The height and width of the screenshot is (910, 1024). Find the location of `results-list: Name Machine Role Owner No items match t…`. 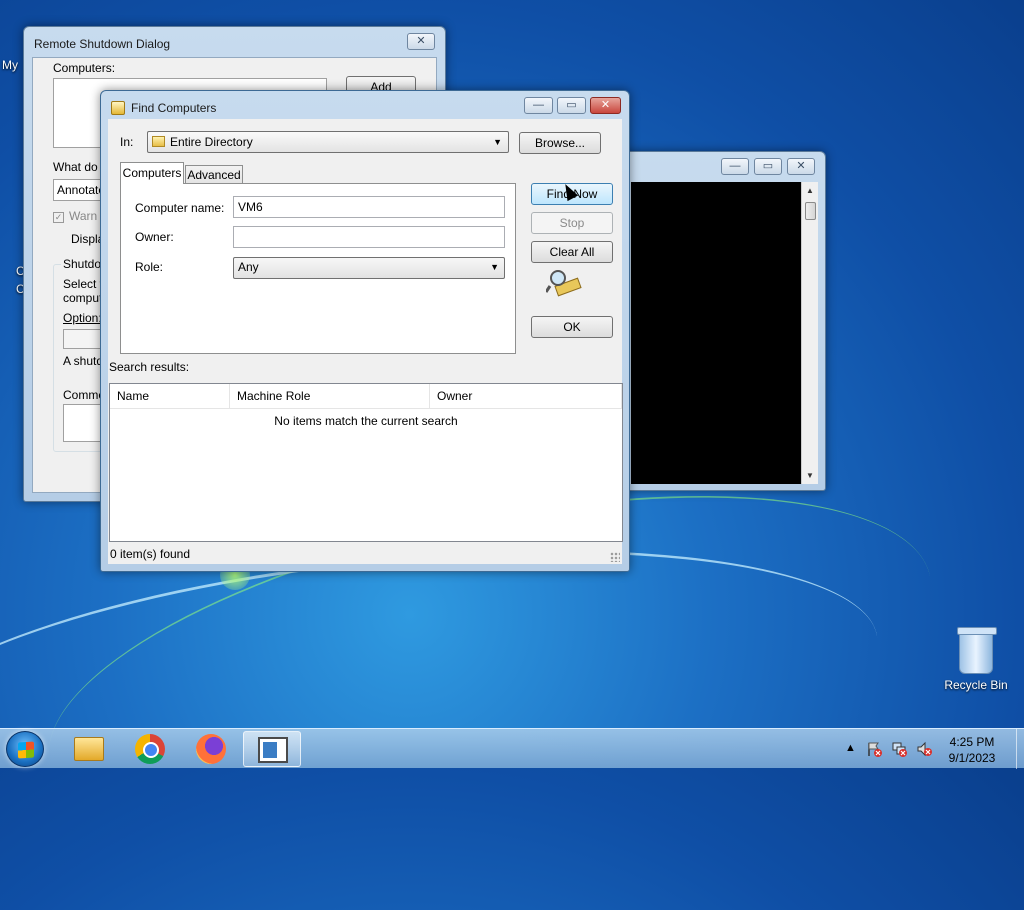

results-list: Name Machine Role Owner No items match t… is located at coordinates (366, 462).